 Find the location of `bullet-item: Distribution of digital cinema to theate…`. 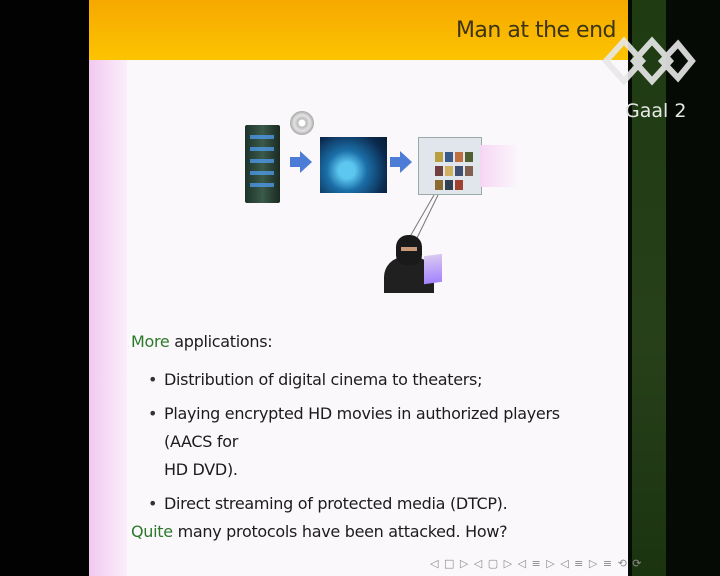

bullet-item: Distribution of digital cinema to theate… is located at coordinates (378, 380).